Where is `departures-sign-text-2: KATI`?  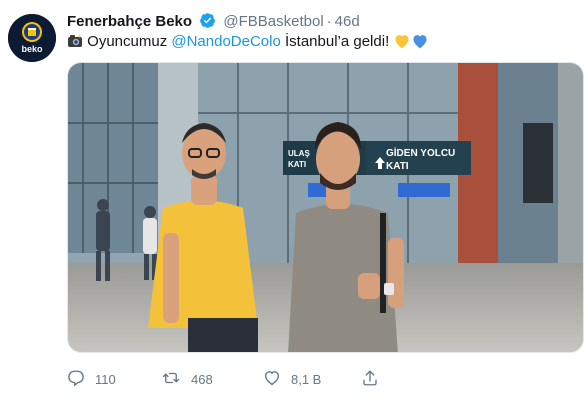
departures-sign-text-2: KATI is located at coordinates (397, 166).